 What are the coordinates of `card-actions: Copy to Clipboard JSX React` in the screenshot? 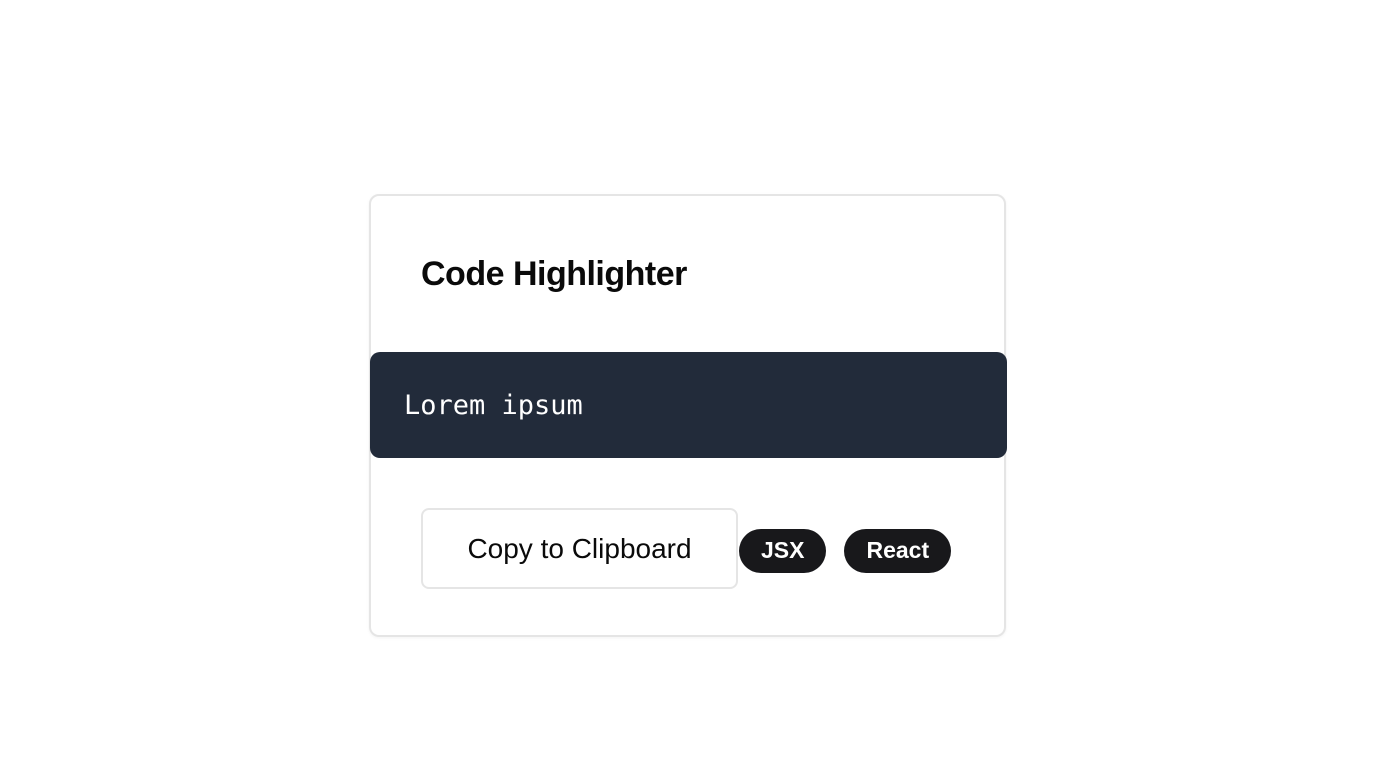 It's located at (686, 548).